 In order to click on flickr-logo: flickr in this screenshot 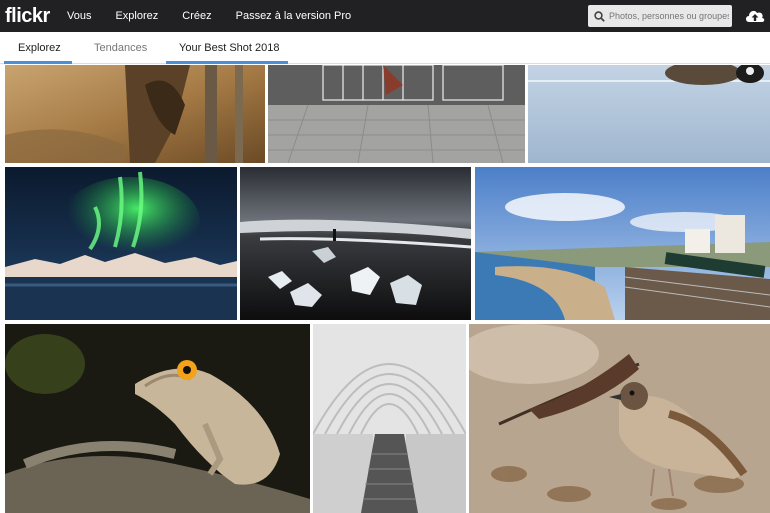, I will do `click(36, 16)`.